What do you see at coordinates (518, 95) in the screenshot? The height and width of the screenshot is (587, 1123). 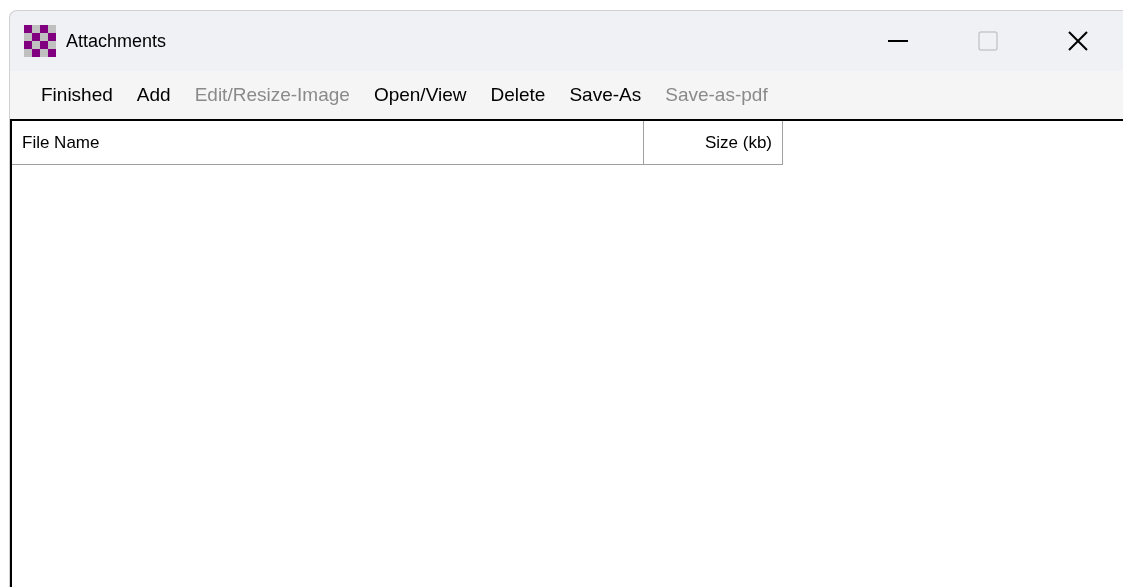 I see `menu-item: Delete` at bounding box center [518, 95].